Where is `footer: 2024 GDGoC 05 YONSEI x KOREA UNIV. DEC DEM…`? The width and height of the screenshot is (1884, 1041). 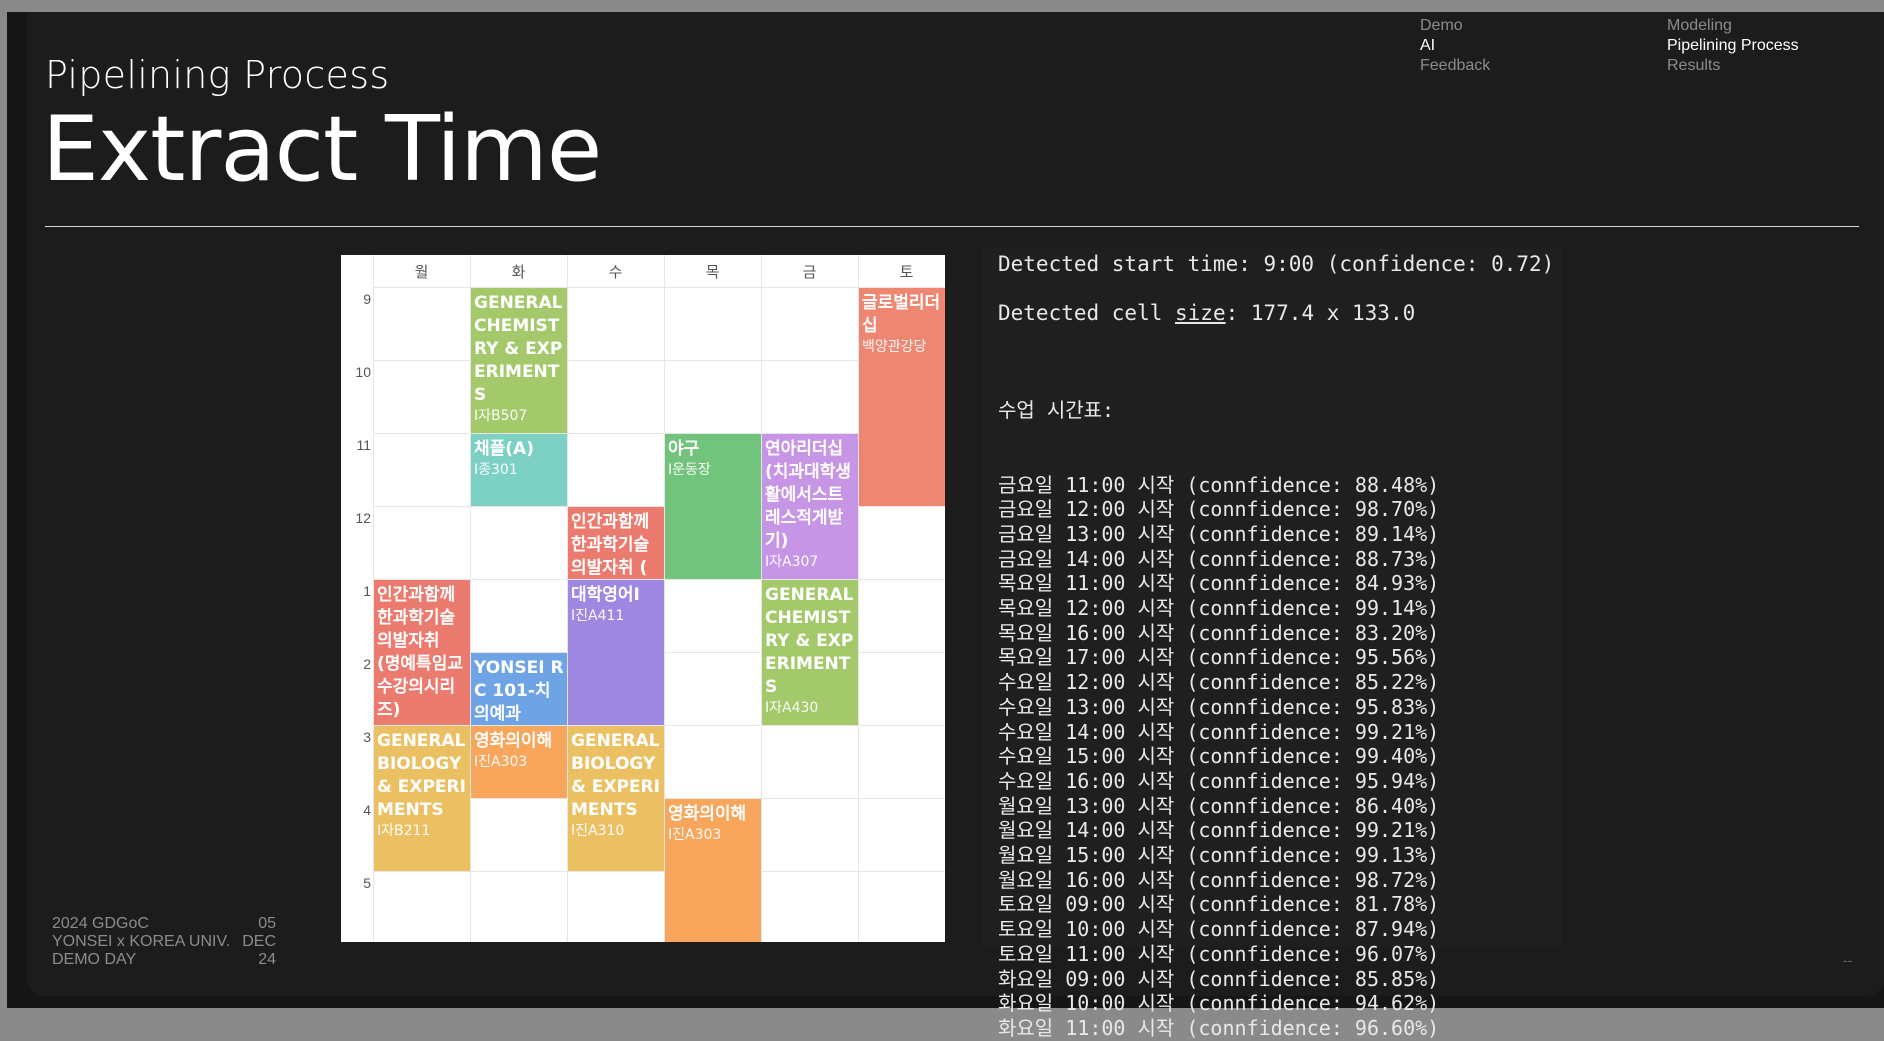 footer: 2024 GDGoC 05 YONSEI x KOREA UNIV. DEC DEM… is located at coordinates (164, 942).